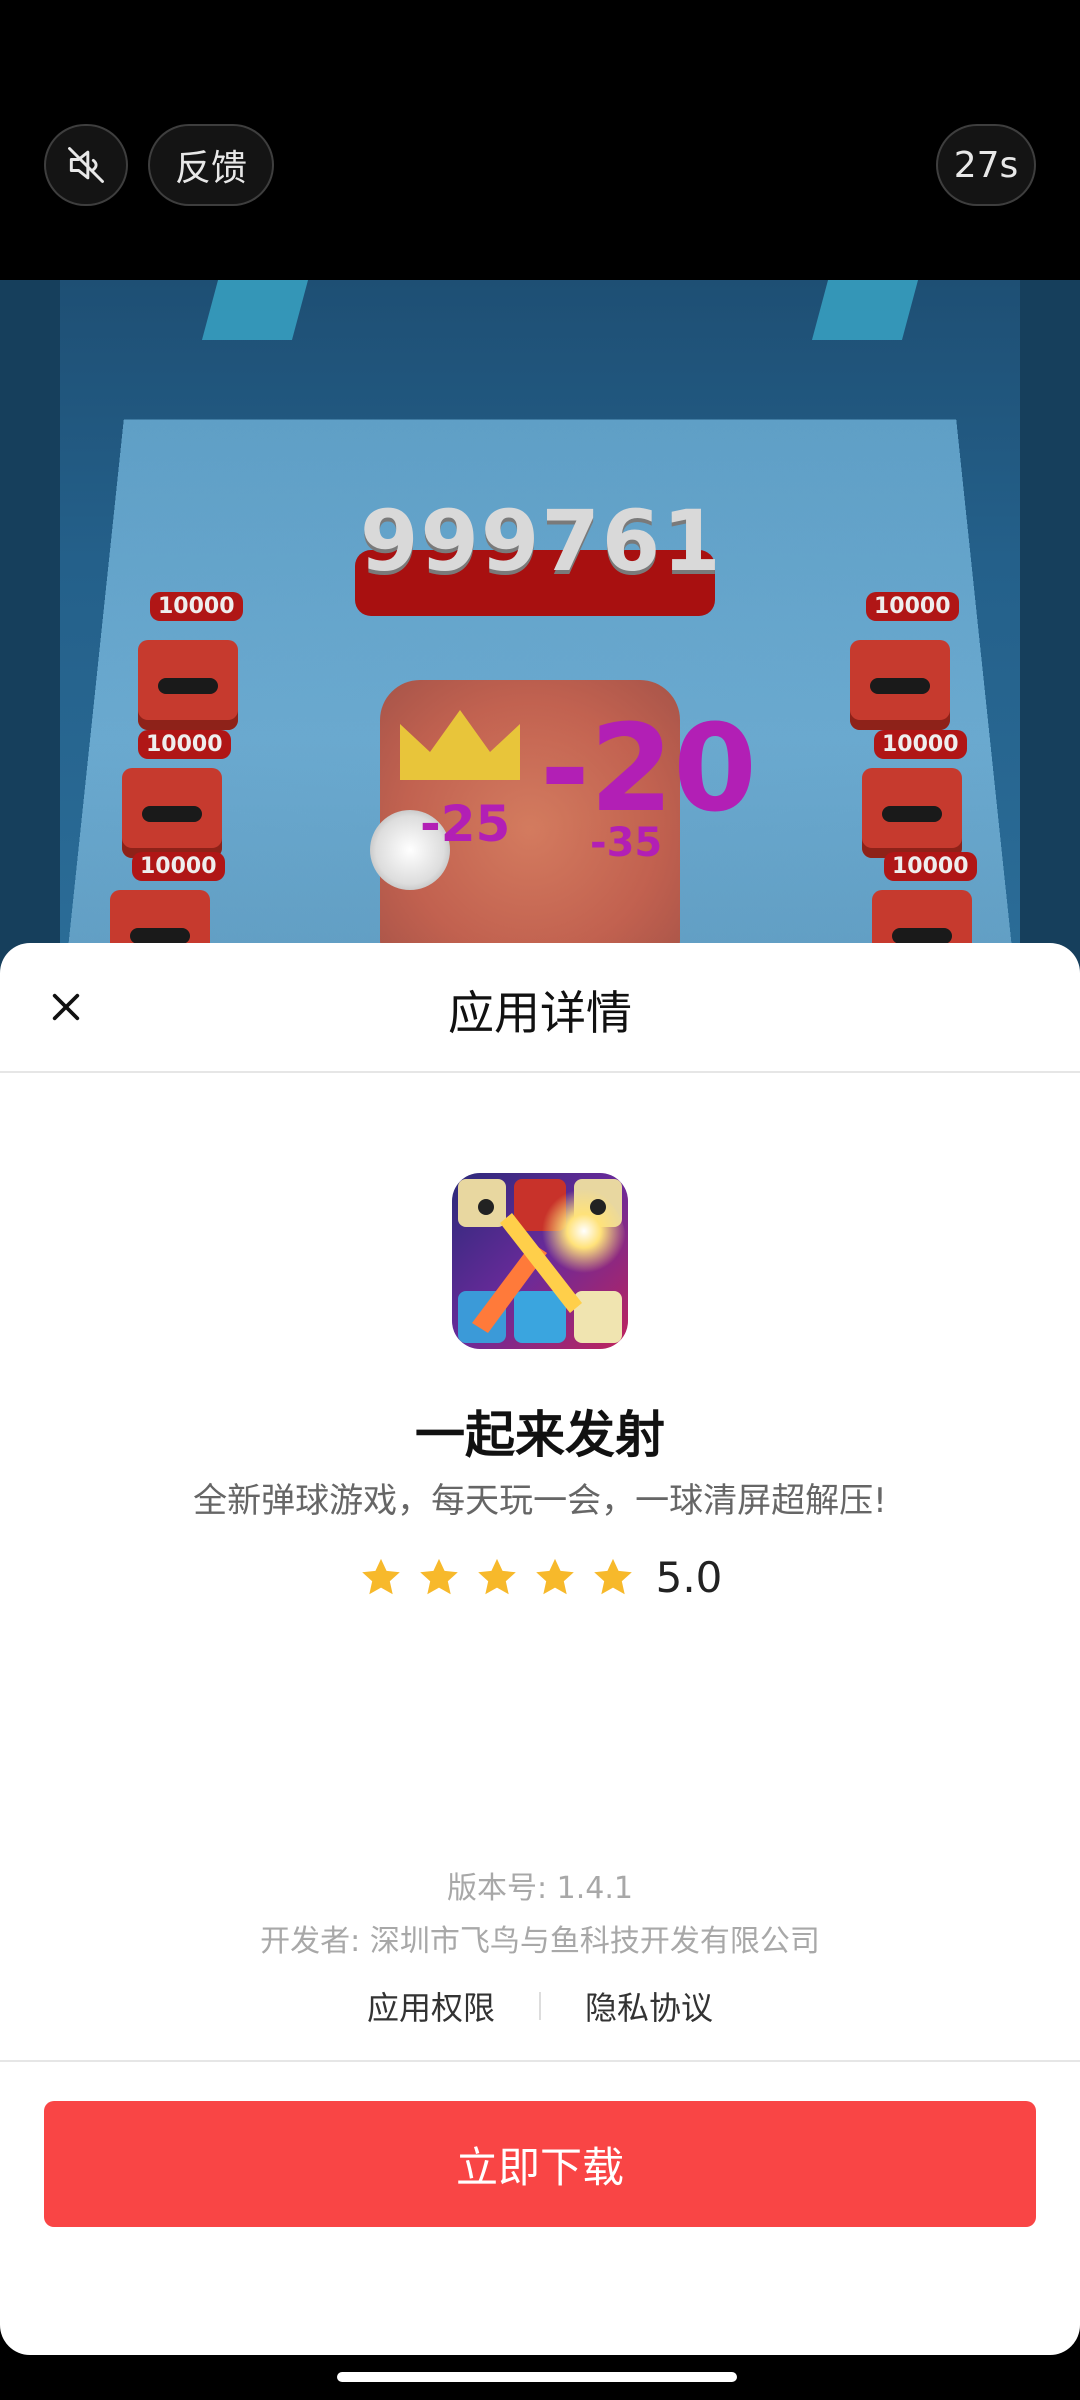  I want to click on app-name: 一起来发射, so click(540, 1435).